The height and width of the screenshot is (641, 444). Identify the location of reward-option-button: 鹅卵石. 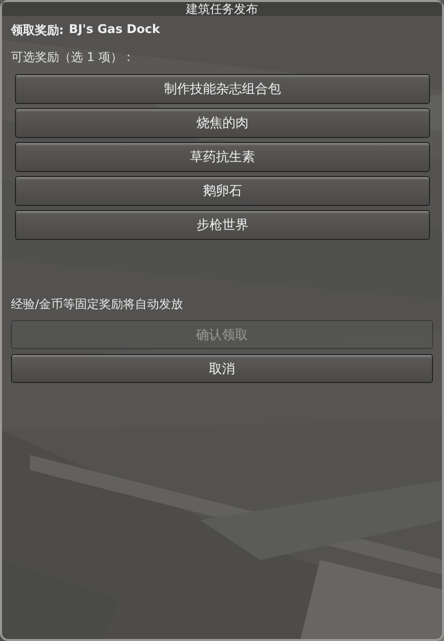
(222, 191).